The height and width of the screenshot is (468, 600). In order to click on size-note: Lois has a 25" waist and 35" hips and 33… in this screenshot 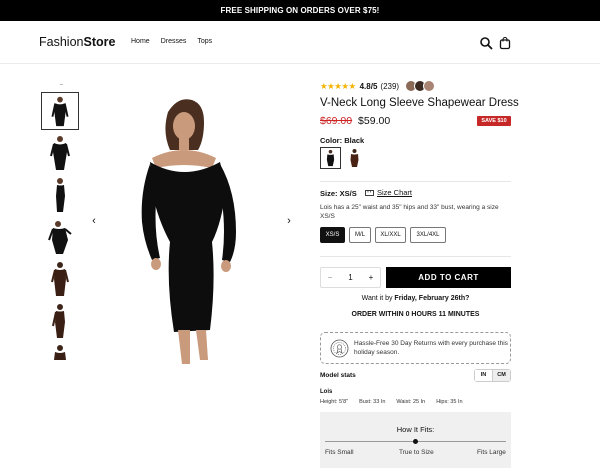, I will do `click(409, 212)`.